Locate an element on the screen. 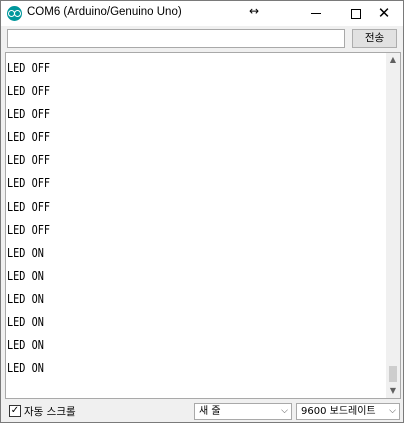  autoscroll-toggle: ✓ 자동 스크롤 is located at coordinates (42, 411).